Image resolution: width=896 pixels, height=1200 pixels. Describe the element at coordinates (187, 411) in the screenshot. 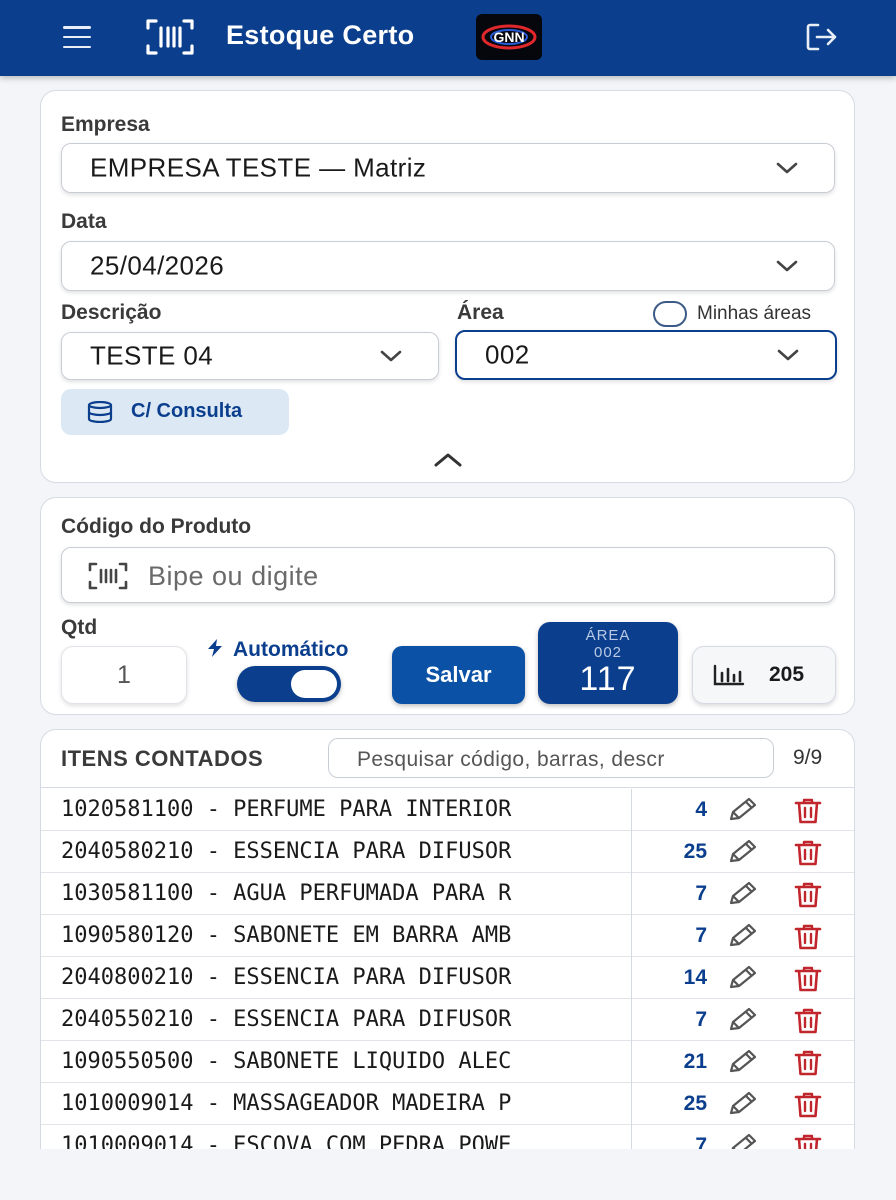

I see `consulta-label: C/ Consulta` at that location.